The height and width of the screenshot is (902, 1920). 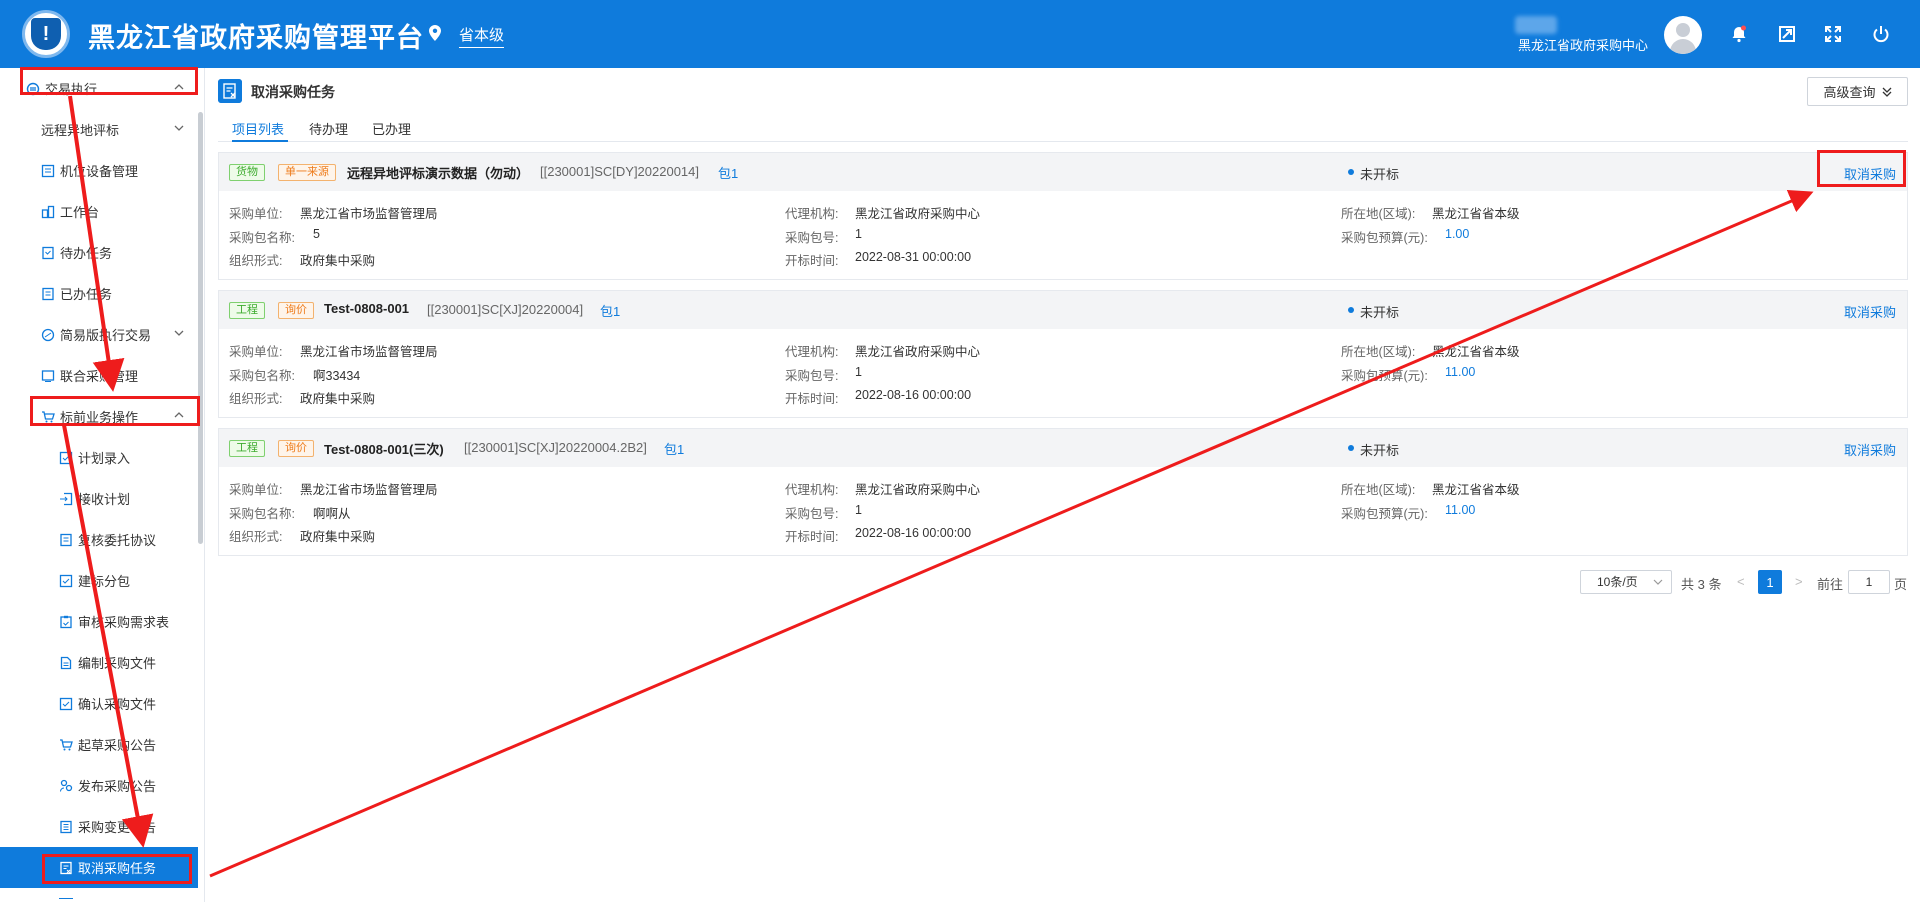 I want to click on workbench-icon, so click(x=48, y=211).